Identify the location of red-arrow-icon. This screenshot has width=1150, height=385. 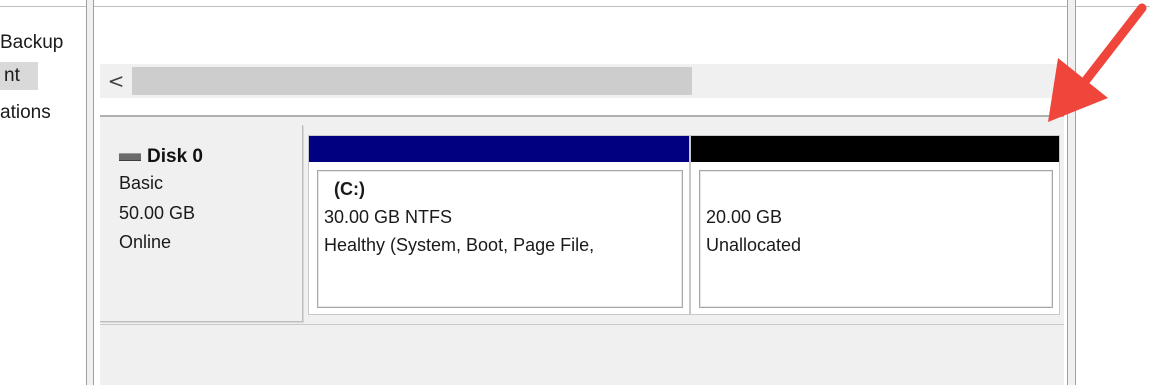
(1097, 62).